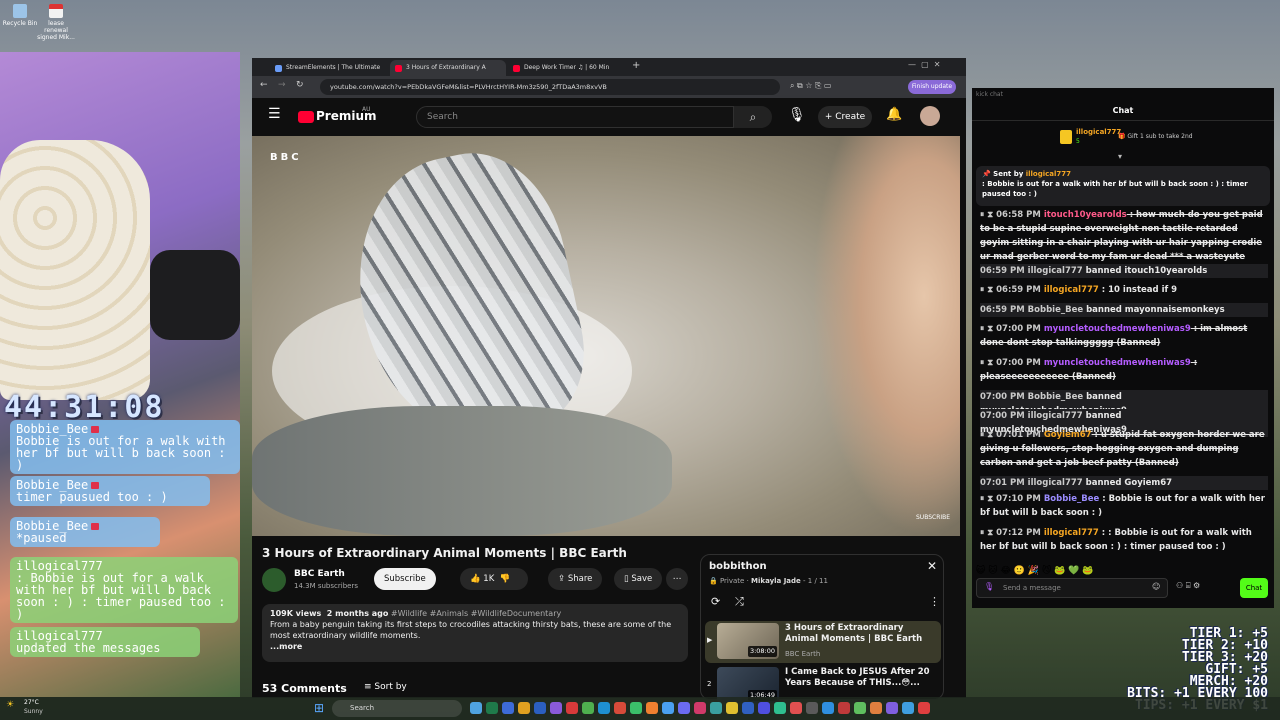 Image resolution: width=1280 pixels, height=720 pixels. Describe the element at coordinates (566, 68) in the screenshot. I see `tab-deep-work-timer: Deep Work Timer ♫ | 60 Min` at that location.